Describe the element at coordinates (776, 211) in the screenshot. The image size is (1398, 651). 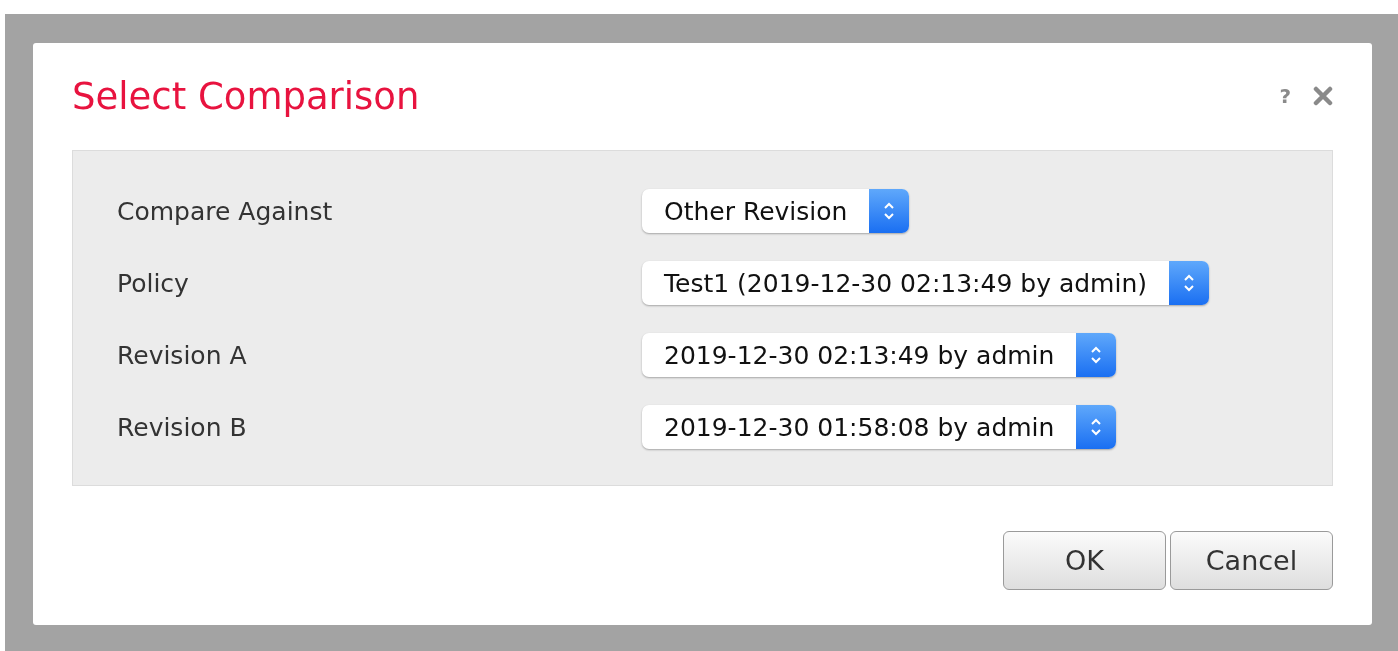
I see `select-dropdown: Other Revision` at that location.